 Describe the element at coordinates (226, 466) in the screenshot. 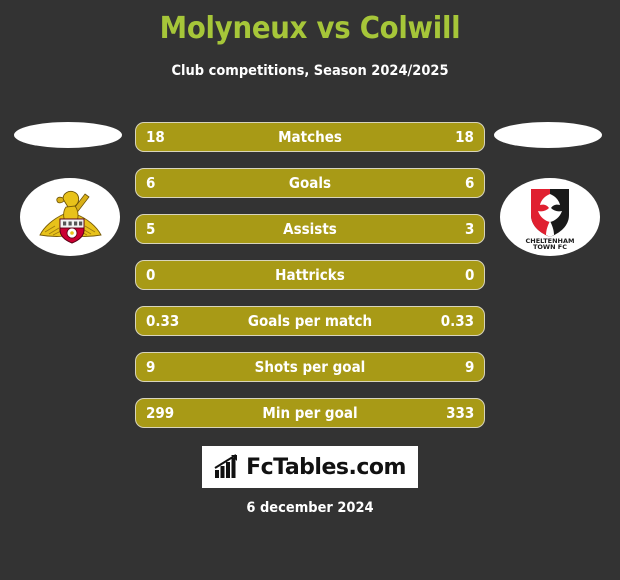

I see `bar-chart-growth-icon` at that location.